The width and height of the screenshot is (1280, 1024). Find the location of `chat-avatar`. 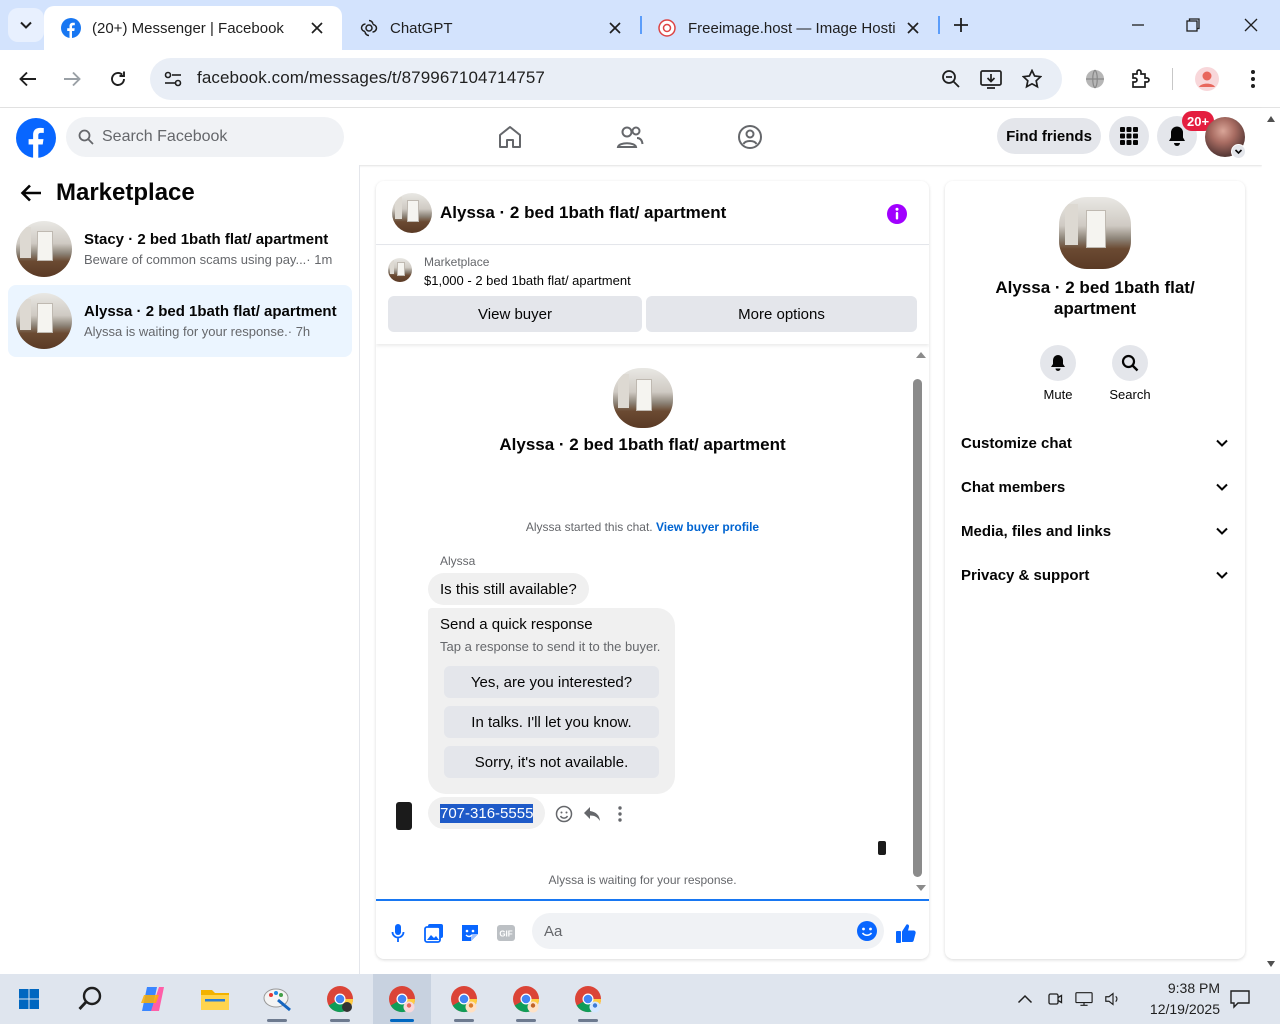

chat-avatar is located at coordinates (412, 213).